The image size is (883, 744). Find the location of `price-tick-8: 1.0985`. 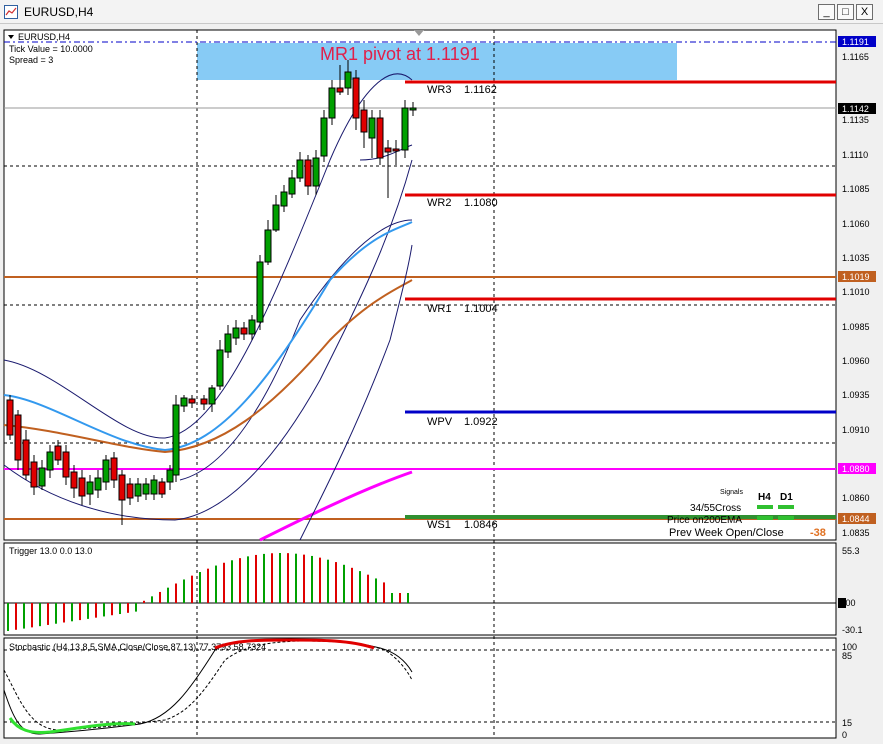

price-tick-8: 1.0985 is located at coordinates (856, 327).